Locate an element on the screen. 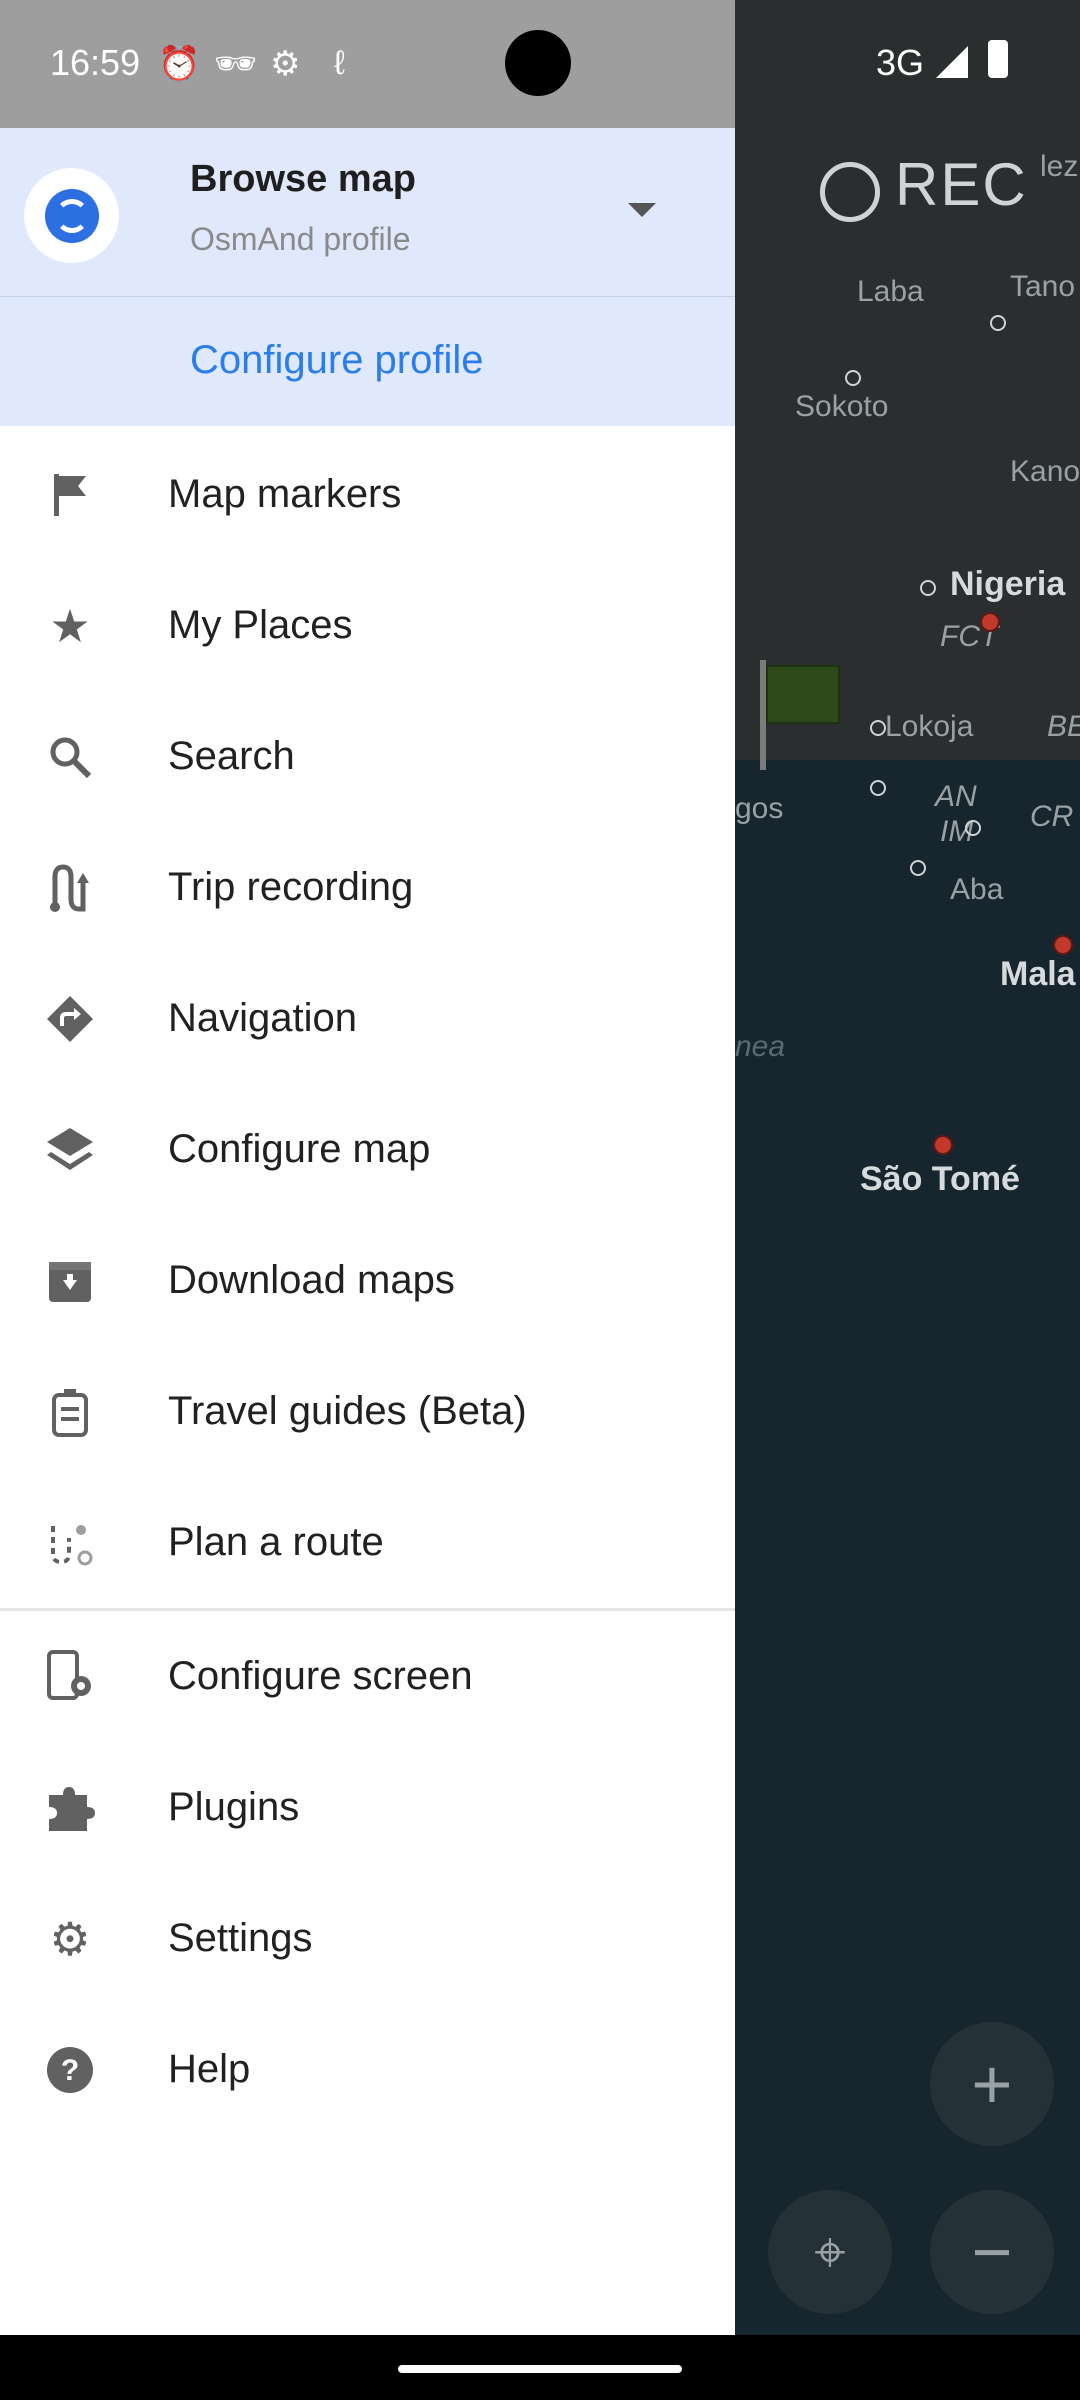  profile-title: Browse map is located at coordinates (303, 179).